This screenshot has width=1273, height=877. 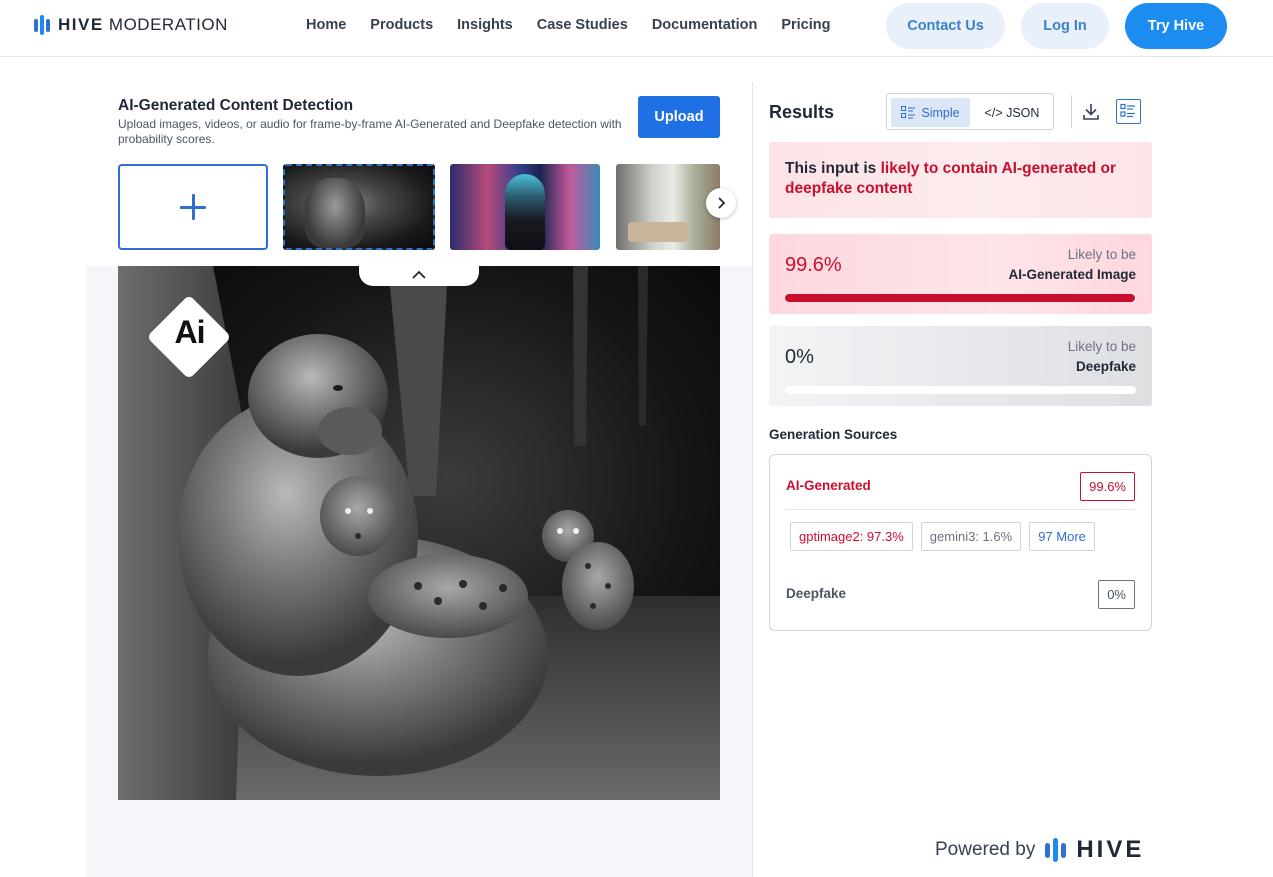 I want to click on deepfake-score-card: 0% Likely to be Deepfake, so click(x=960, y=366).